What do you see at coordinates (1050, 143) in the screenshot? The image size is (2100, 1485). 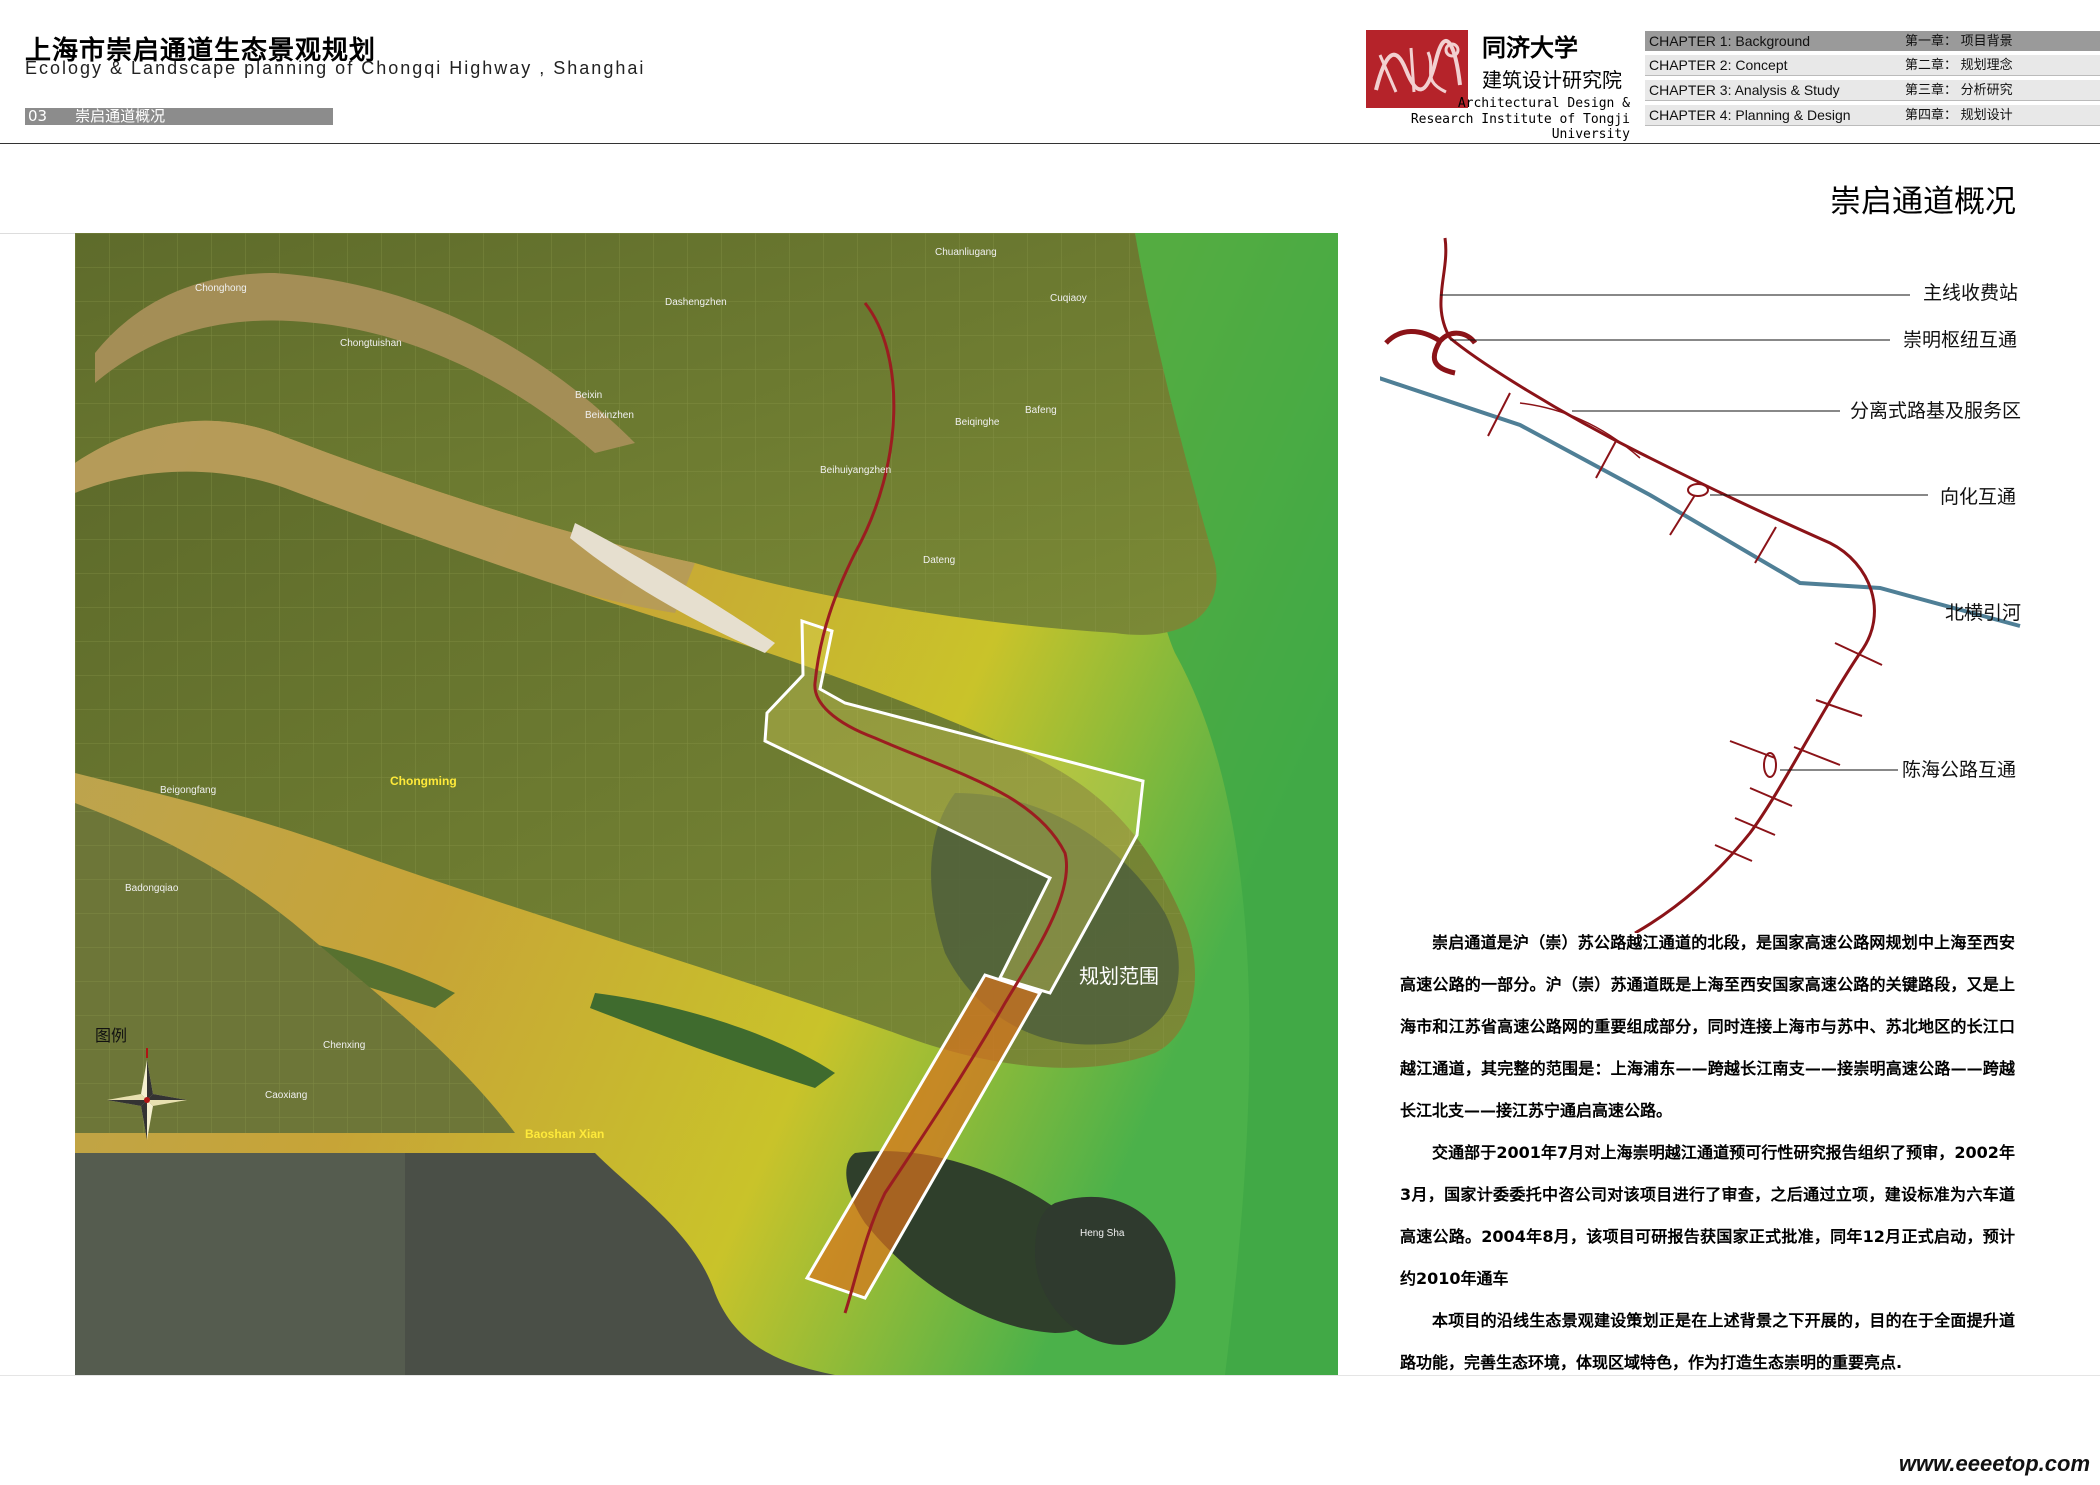 I see `header-divider` at bounding box center [1050, 143].